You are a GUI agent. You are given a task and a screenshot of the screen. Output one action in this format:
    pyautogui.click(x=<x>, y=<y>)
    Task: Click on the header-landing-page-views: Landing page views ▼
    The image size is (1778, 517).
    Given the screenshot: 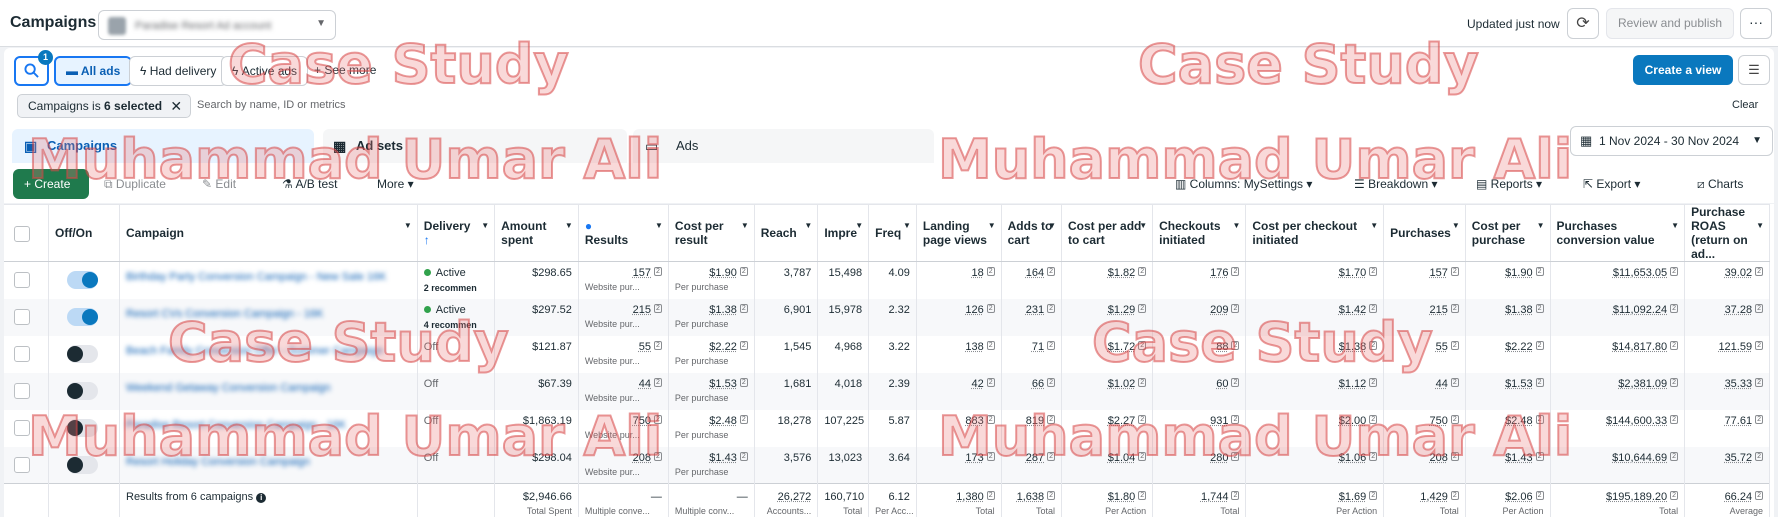 What is the action you would take?
    pyautogui.click(x=959, y=233)
    